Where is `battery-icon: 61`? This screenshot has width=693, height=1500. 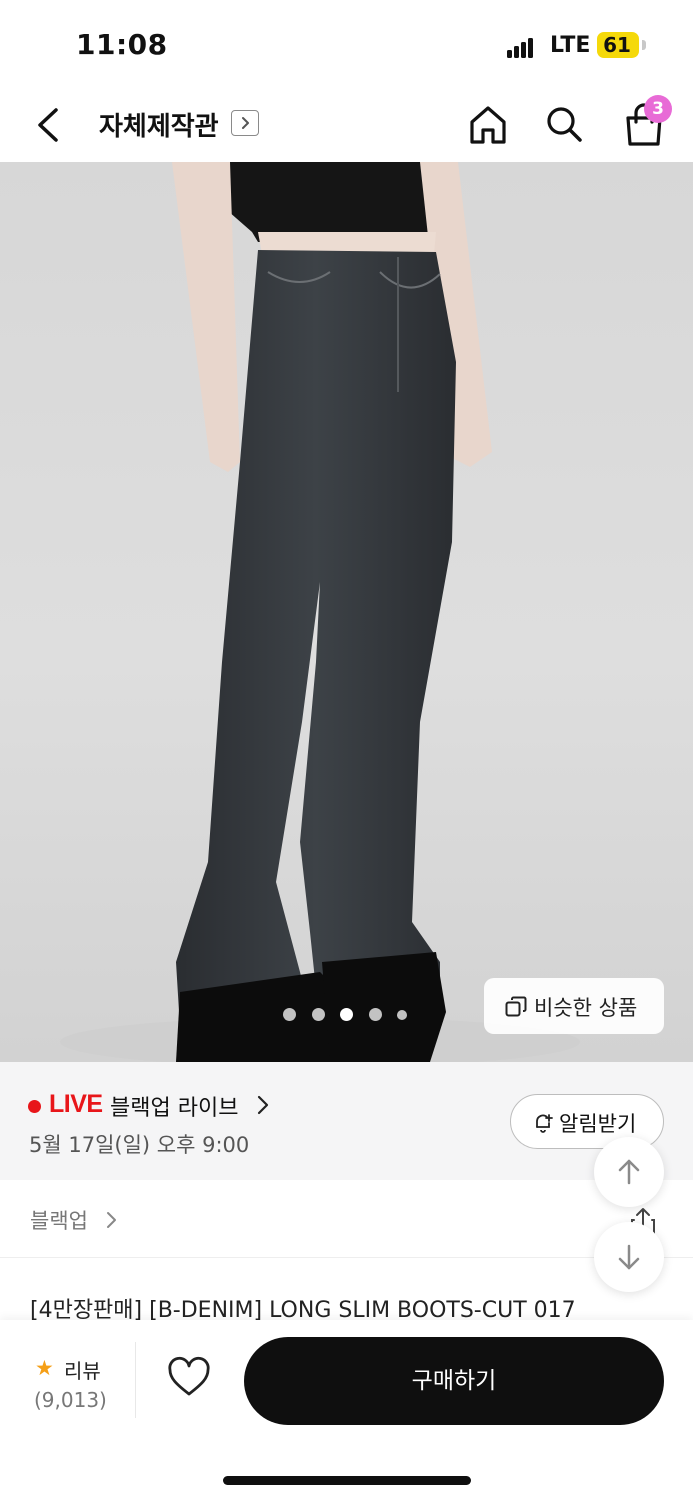
battery-icon: 61 is located at coordinates (618, 45).